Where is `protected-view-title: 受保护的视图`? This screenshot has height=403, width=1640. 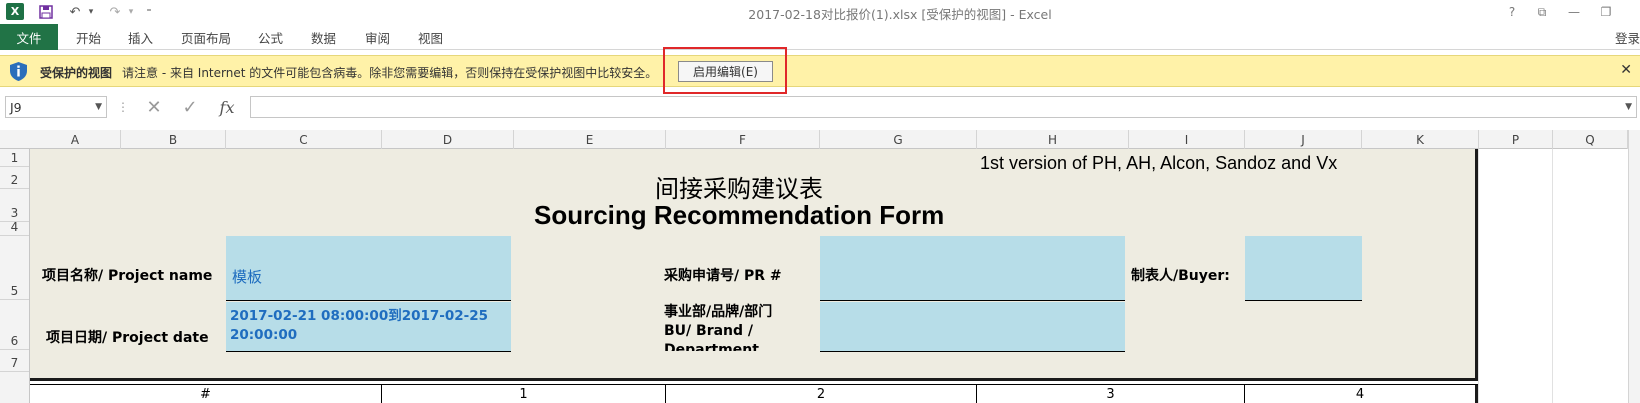
protected-view-title: 受保护的视图 is located at coordinates (76, 73).